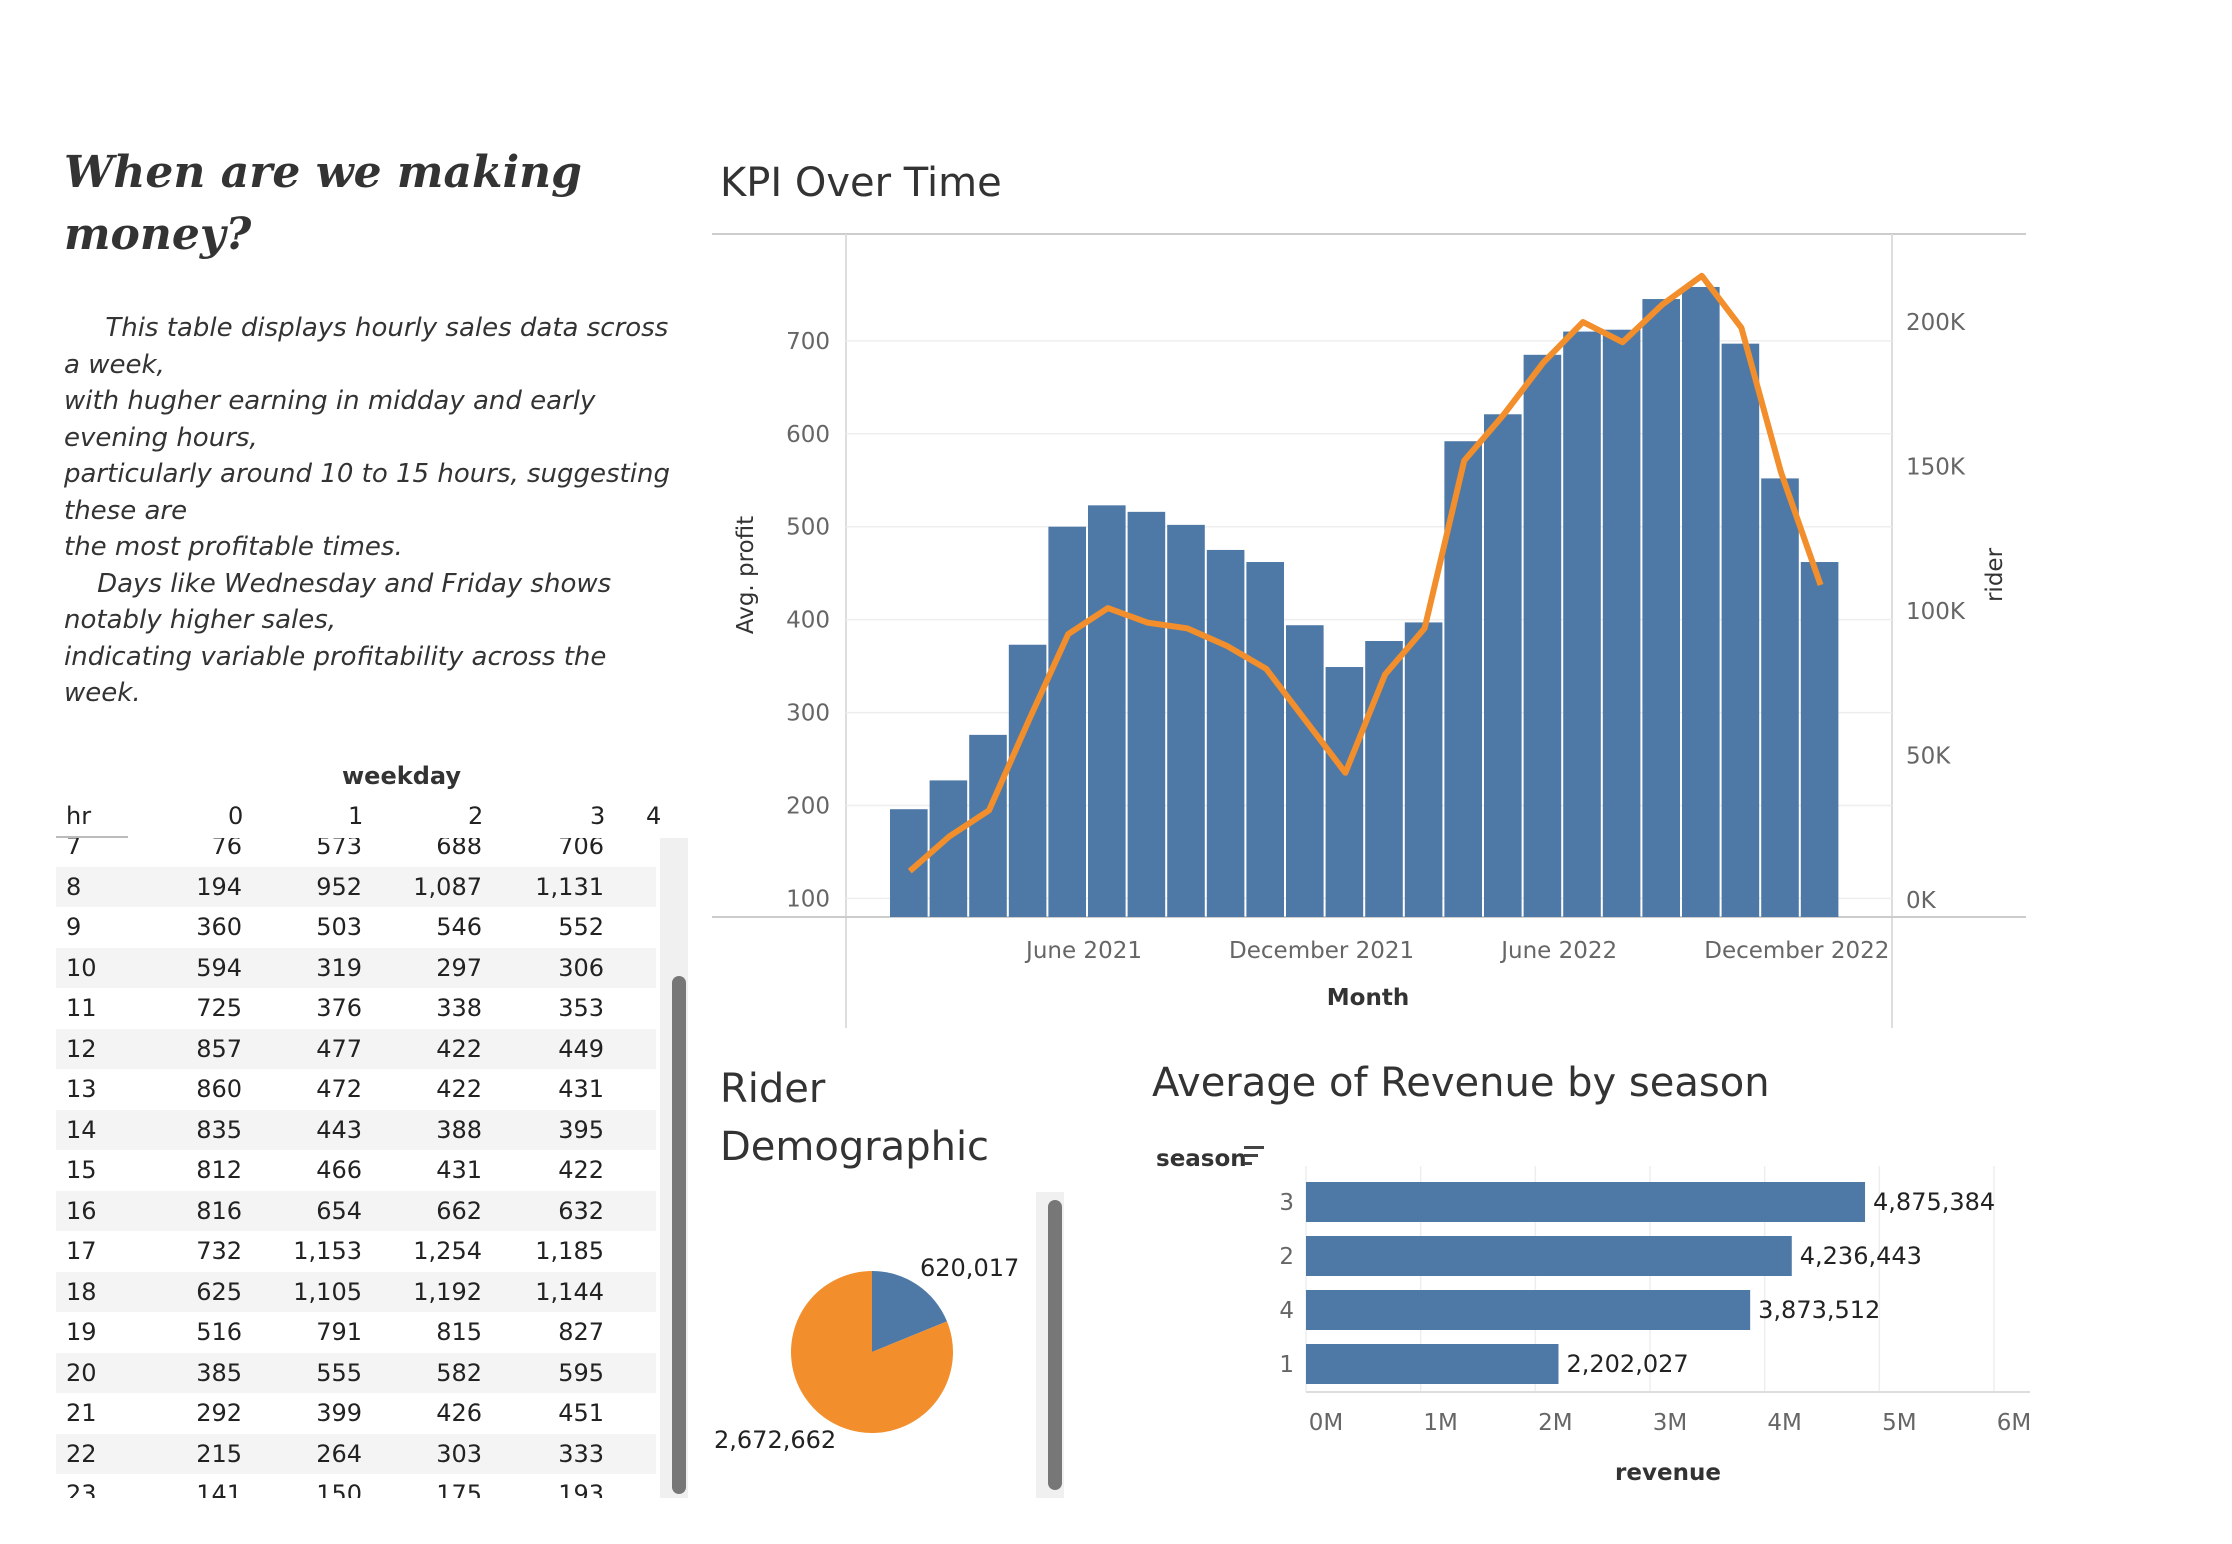 The height and width of the screenshot is (1544, 2232). I want to click on kpi-x-tick-label: June 2021, so click(1083, 951).